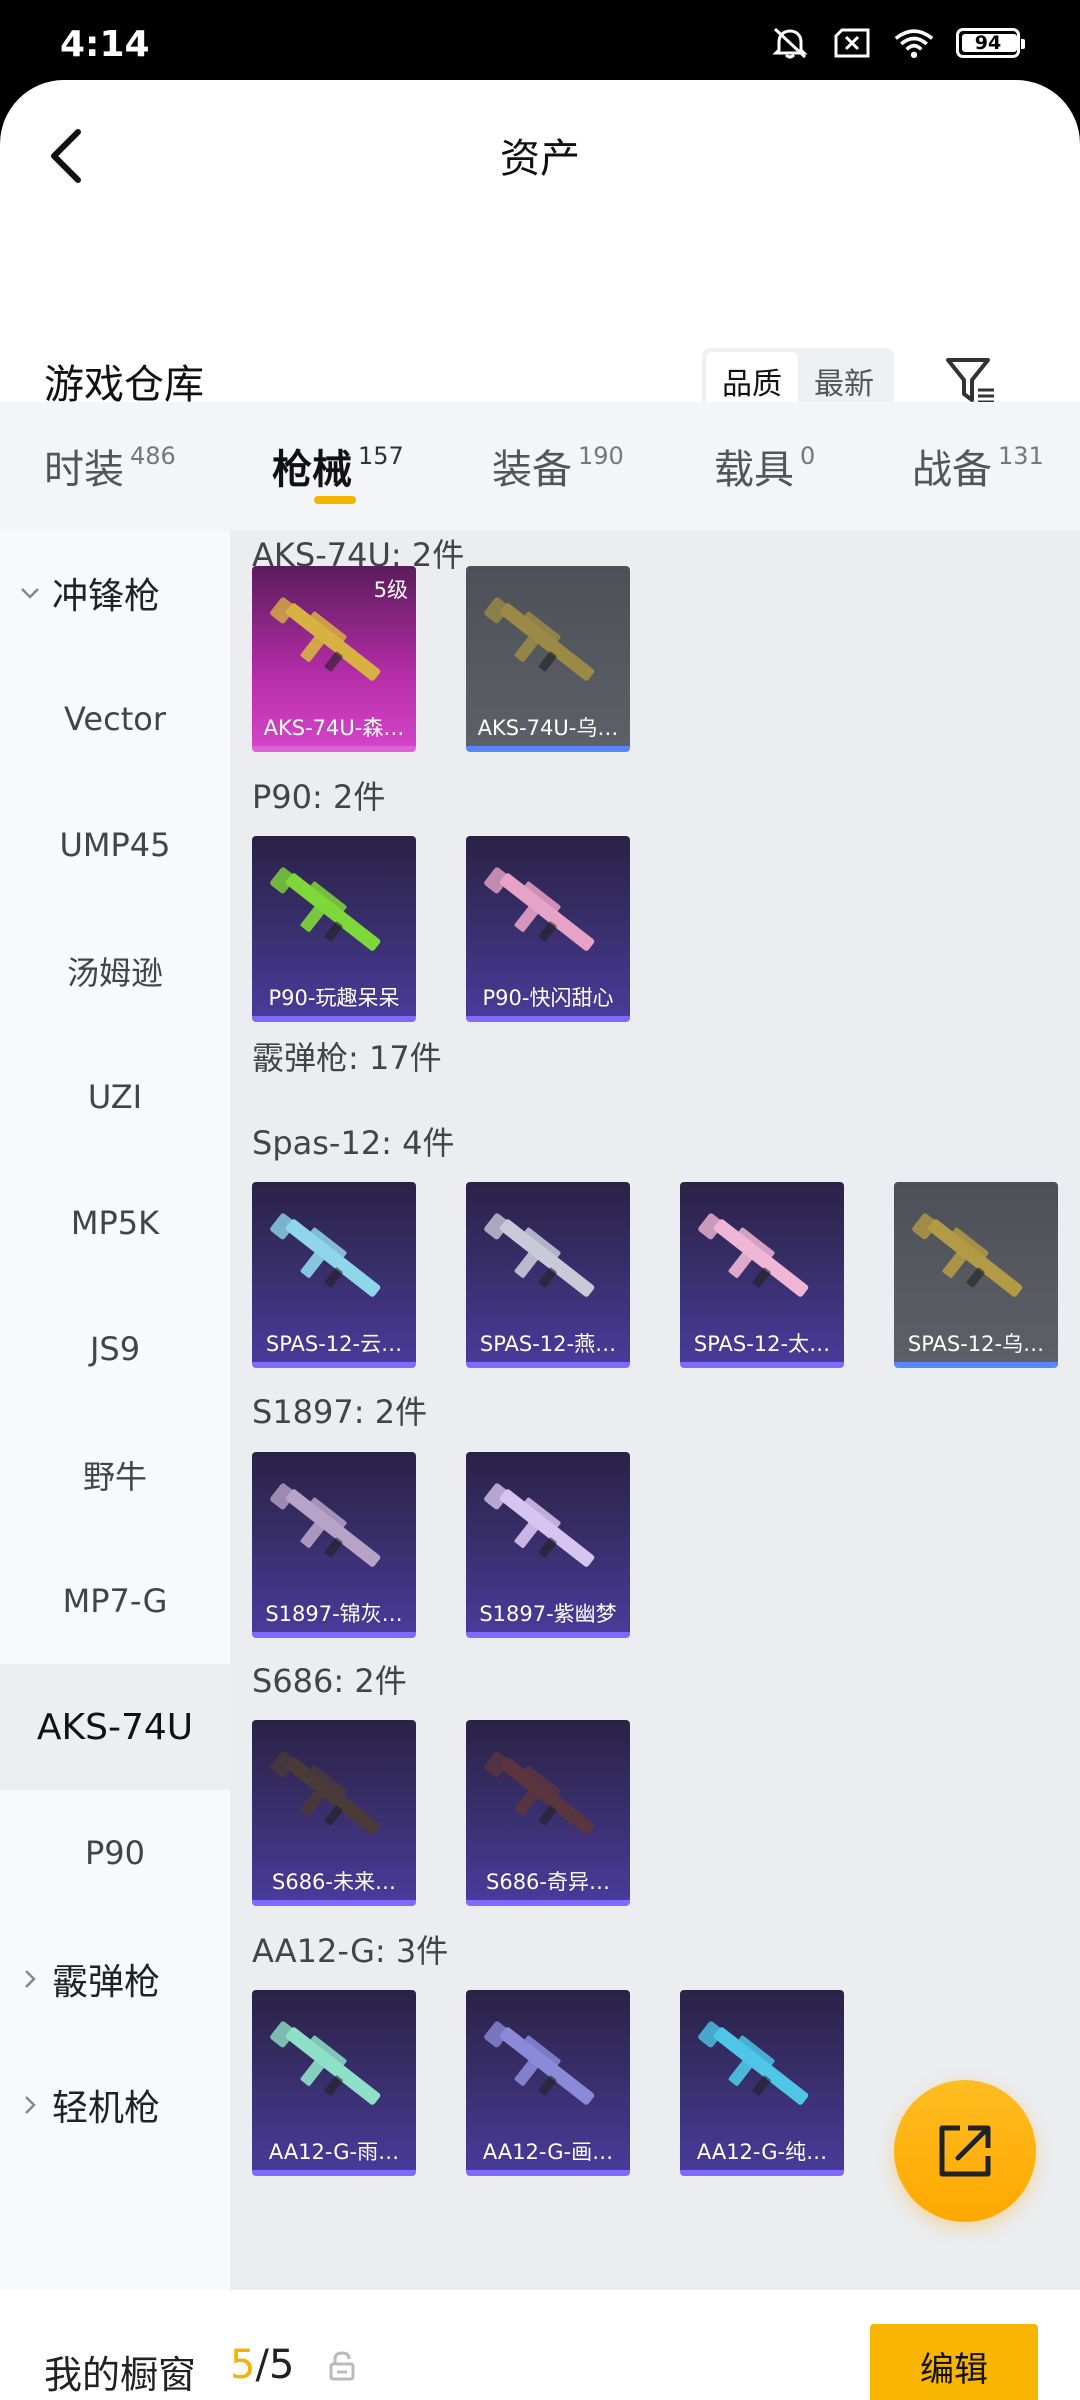 The width and height of the screenshot is (1080, 2400). What do you see at coordinates (312, 470) in the screenshot?
I see `tab-label: 枪械` at bounding box center [312, 470].